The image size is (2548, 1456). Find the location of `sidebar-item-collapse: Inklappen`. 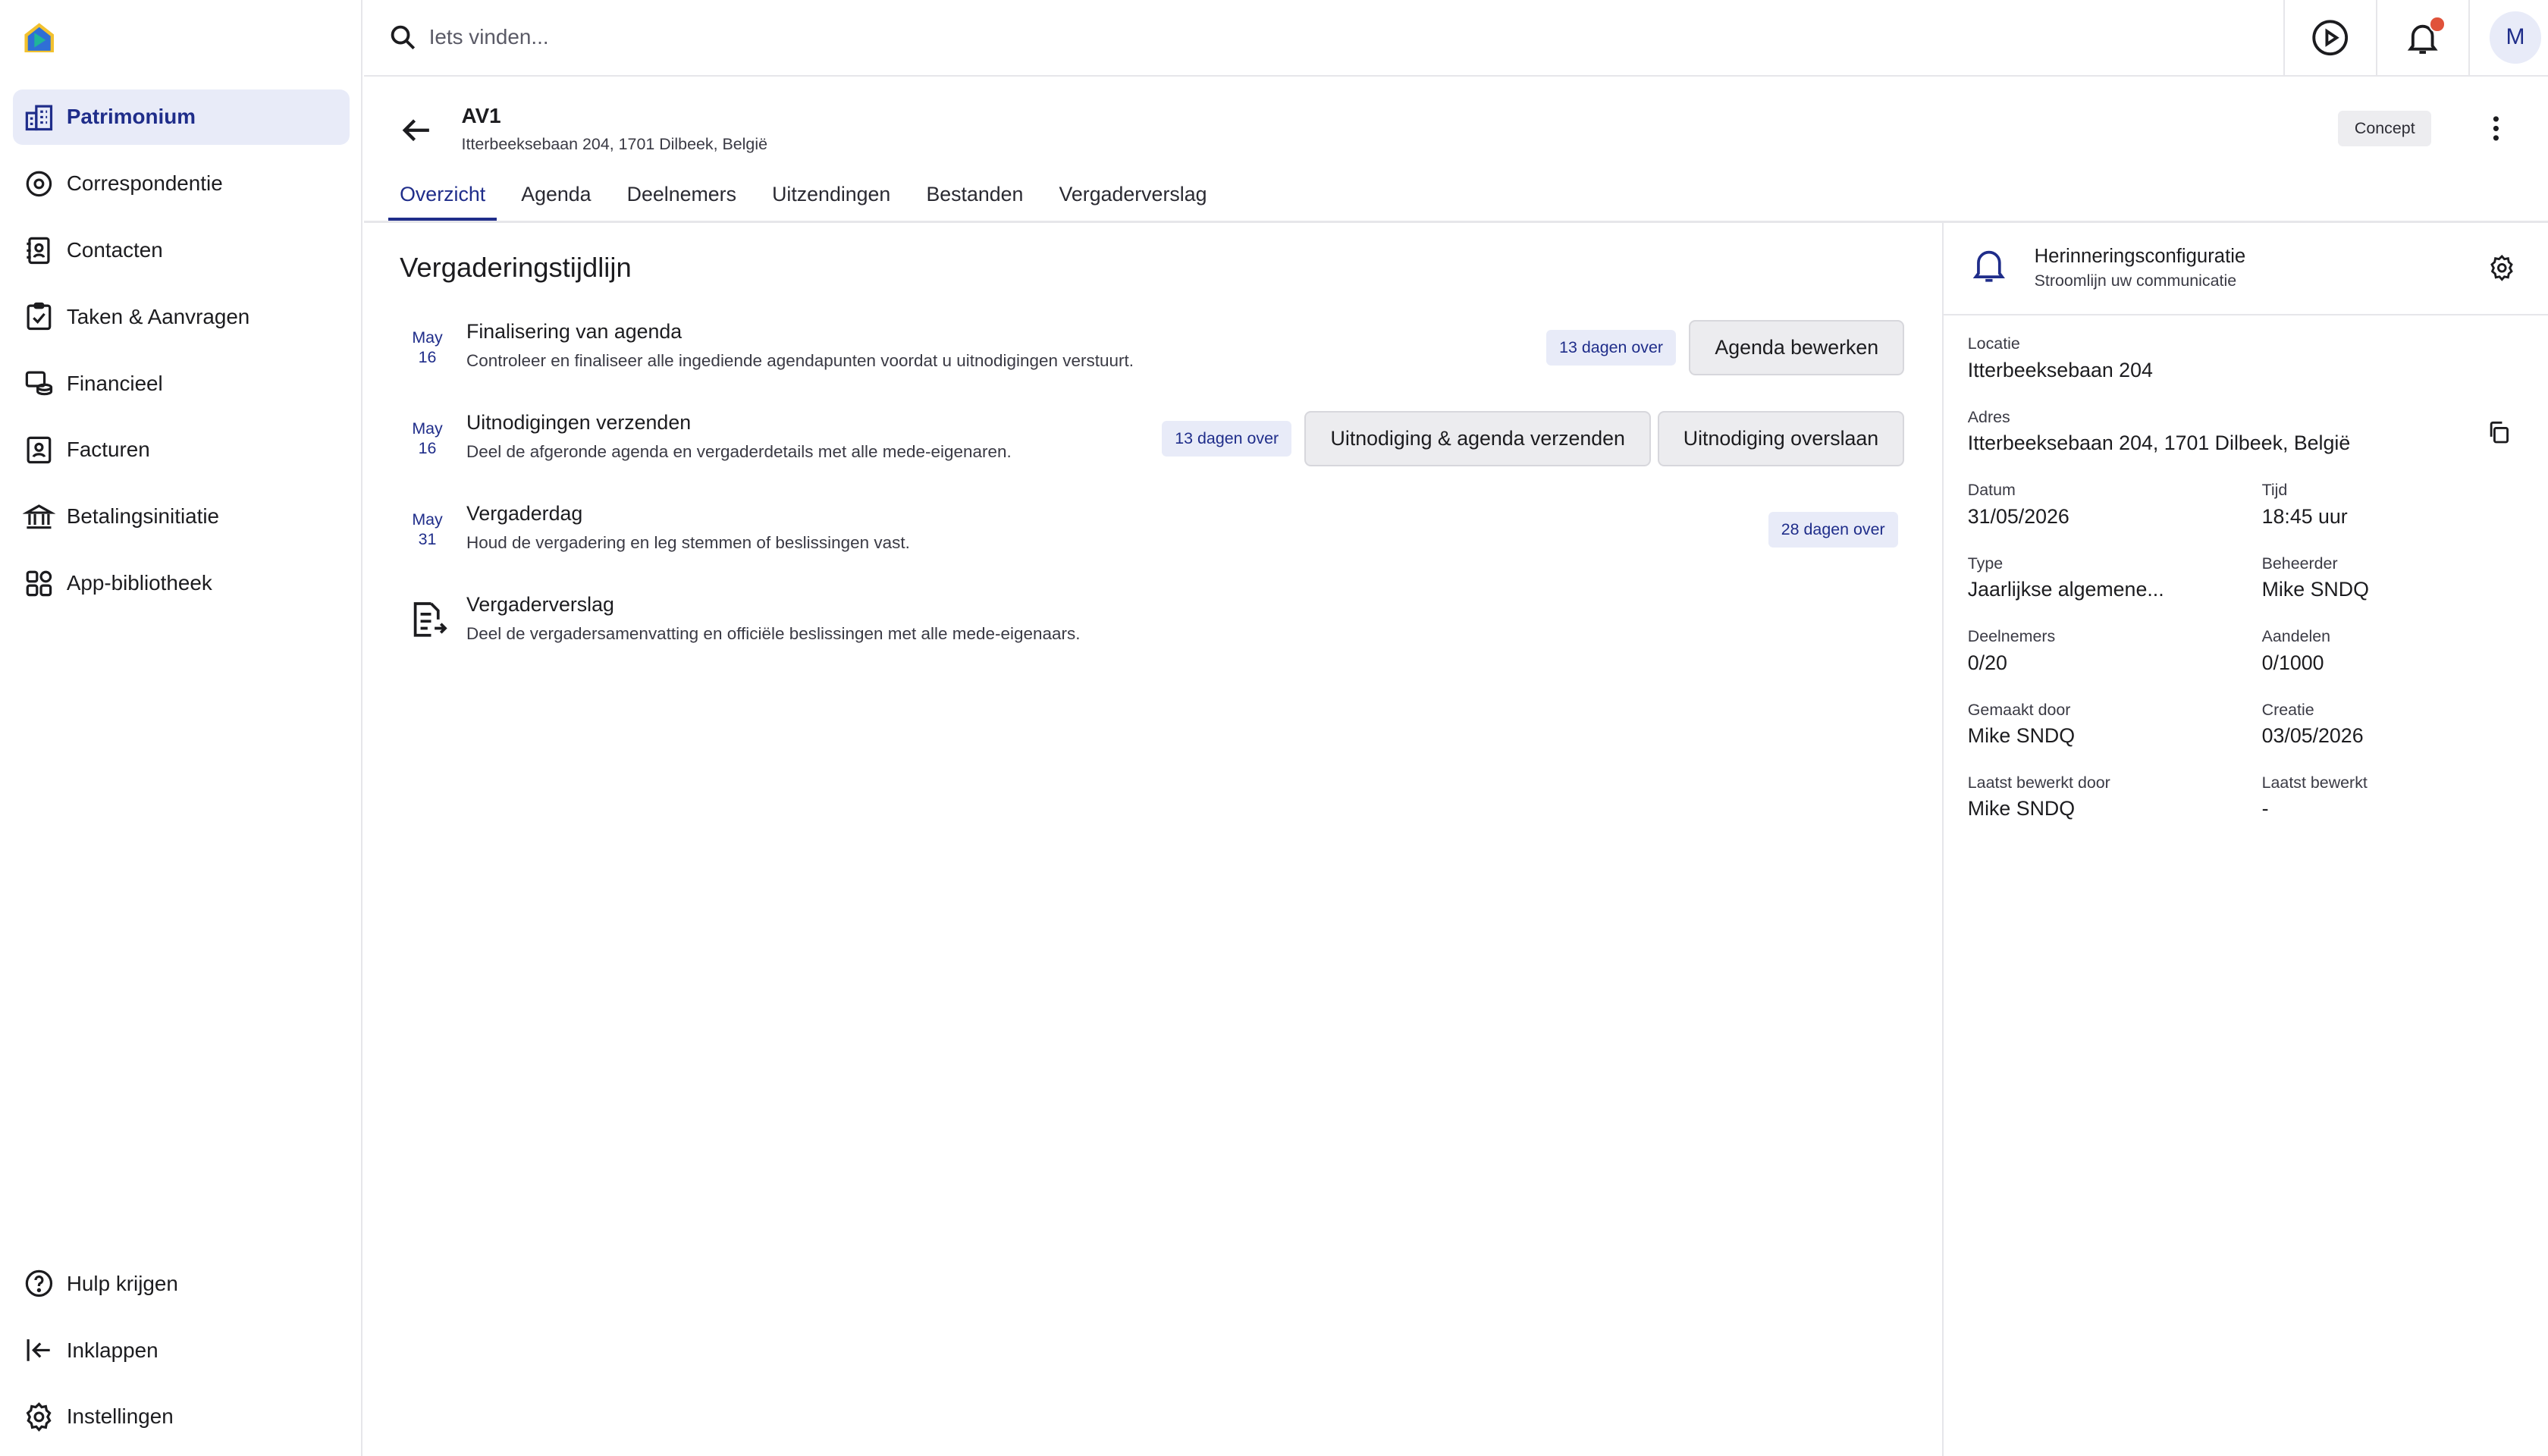

sidebar-item-collapse: Inklappen is located at coordinates (181, 1350).